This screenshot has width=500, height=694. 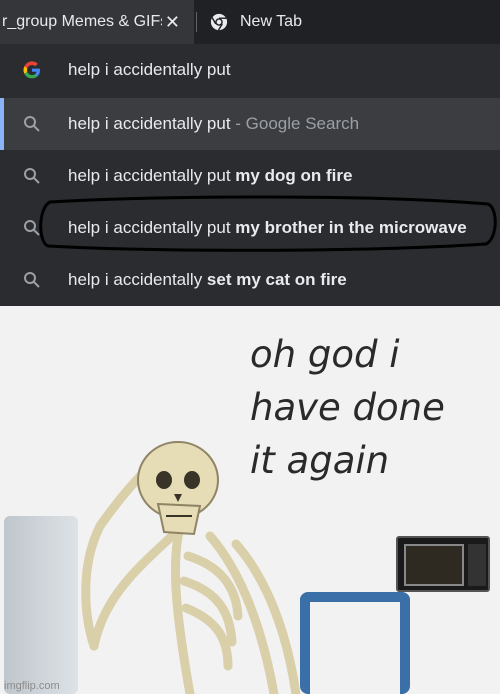 I want to click on tab-new-tab: New Tab, so click(x=310, y=22).